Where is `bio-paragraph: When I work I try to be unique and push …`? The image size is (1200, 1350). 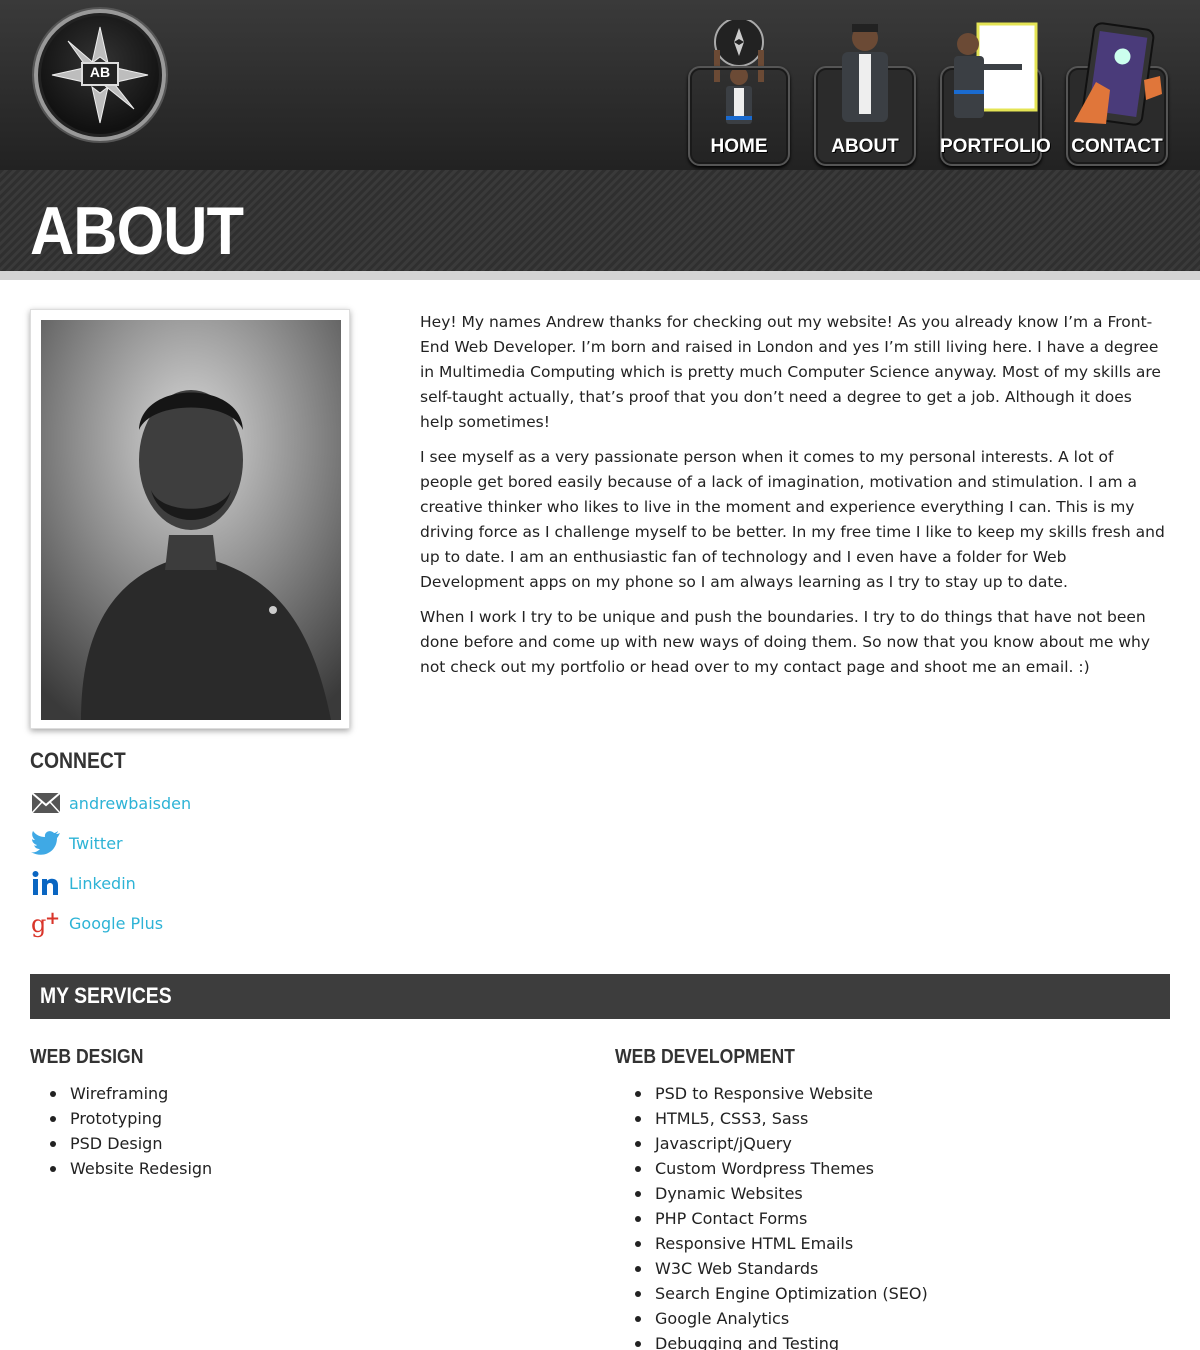
bio-paragraph: When I work I try to be unique and push … is located at coordinates (785, 642).